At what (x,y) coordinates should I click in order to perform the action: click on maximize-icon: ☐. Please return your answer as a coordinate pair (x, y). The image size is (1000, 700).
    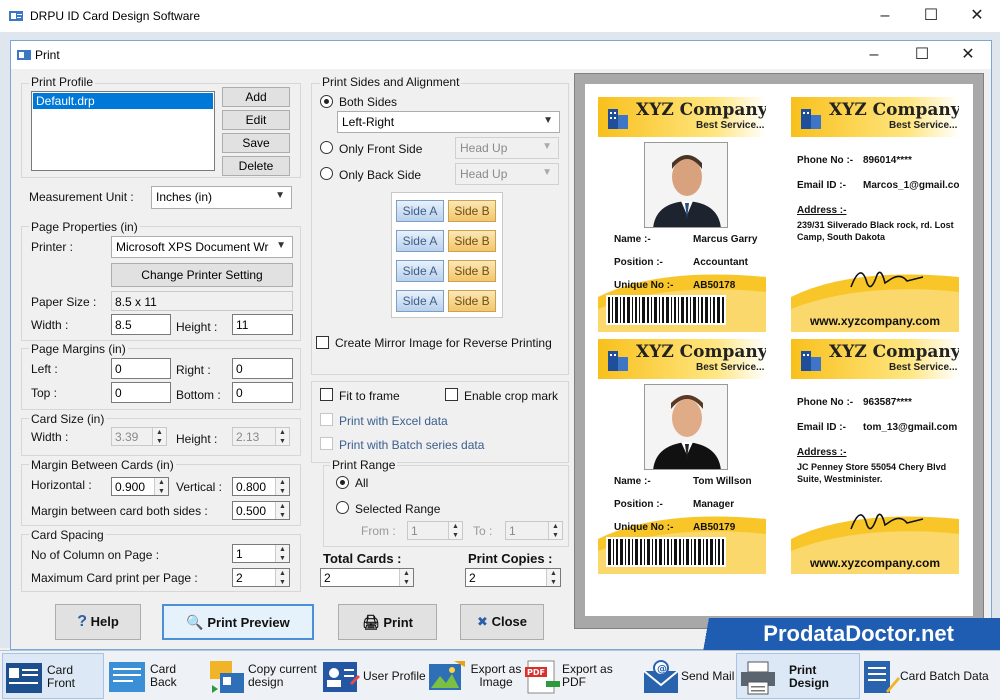
    Looking at the image, I should click on (931, 16).